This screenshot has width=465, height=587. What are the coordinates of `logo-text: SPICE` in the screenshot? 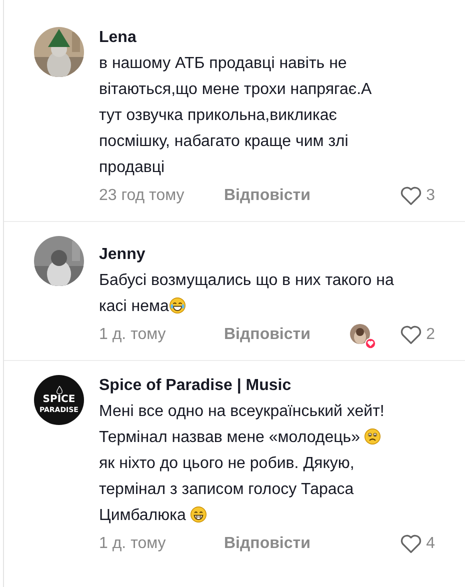 It's located at (59, 400).